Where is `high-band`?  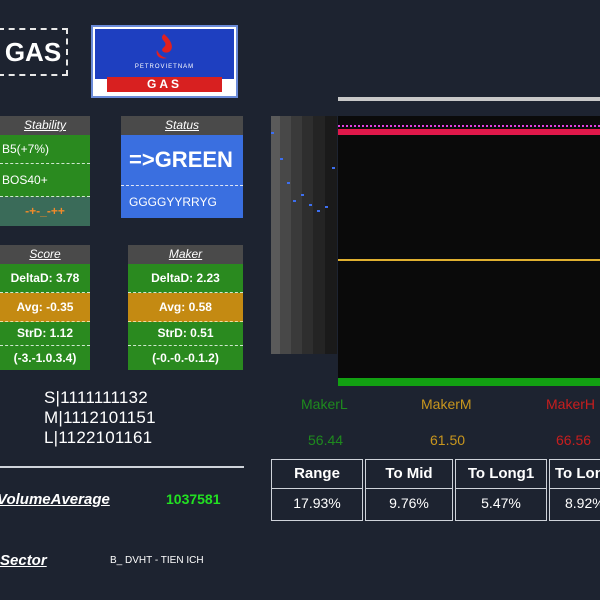 high-band is located at coordinates (469, 132).